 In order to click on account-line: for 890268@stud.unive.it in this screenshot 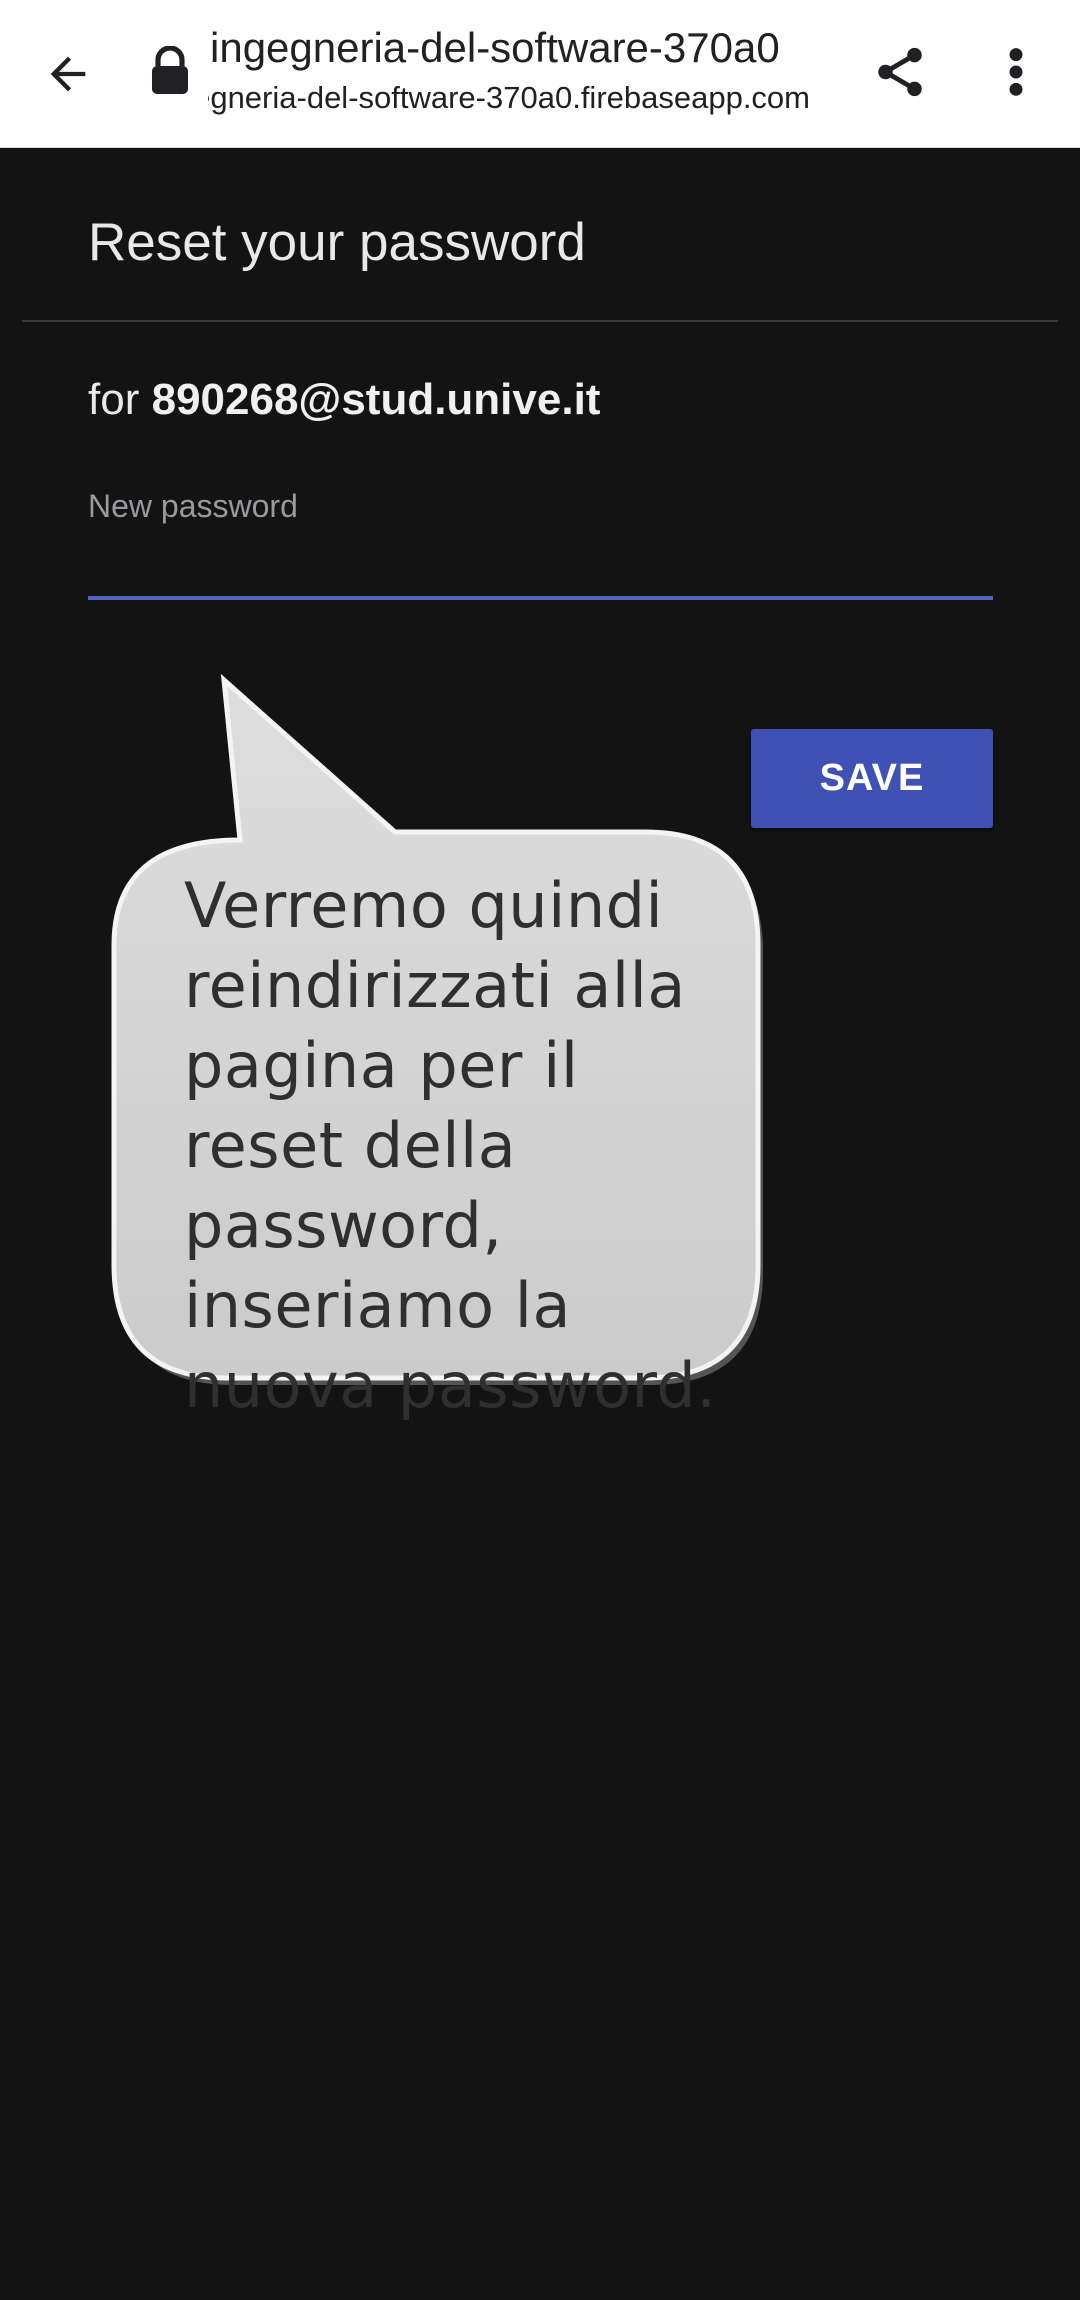, I will do `click(344, 400)`.